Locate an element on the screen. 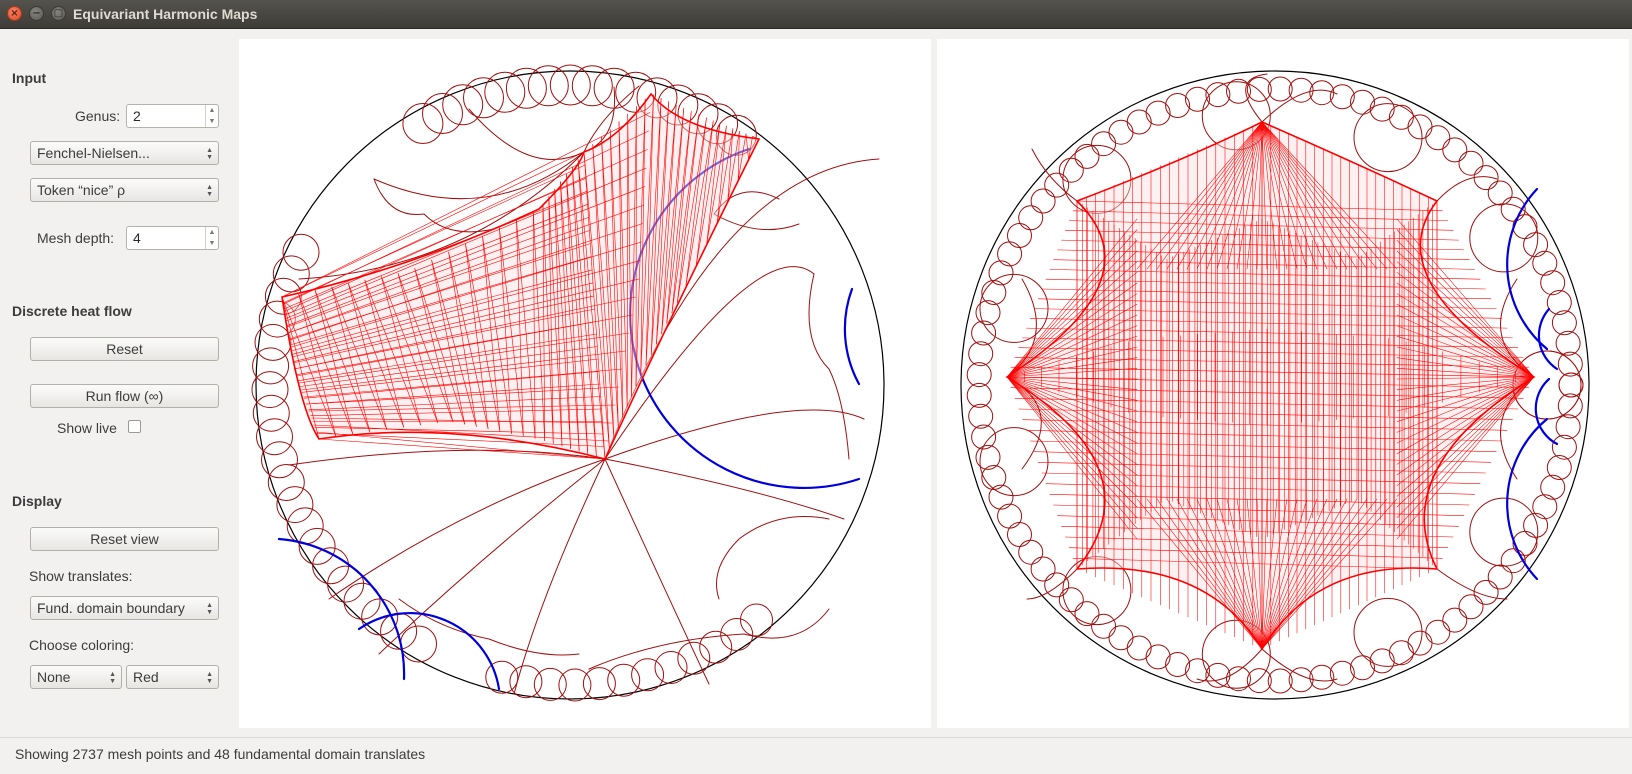 This screenshot has width=1632, height=774. coordinates-combo: Fenchel-Nielsen... ▲▼ is located at coordinates (124, 153).